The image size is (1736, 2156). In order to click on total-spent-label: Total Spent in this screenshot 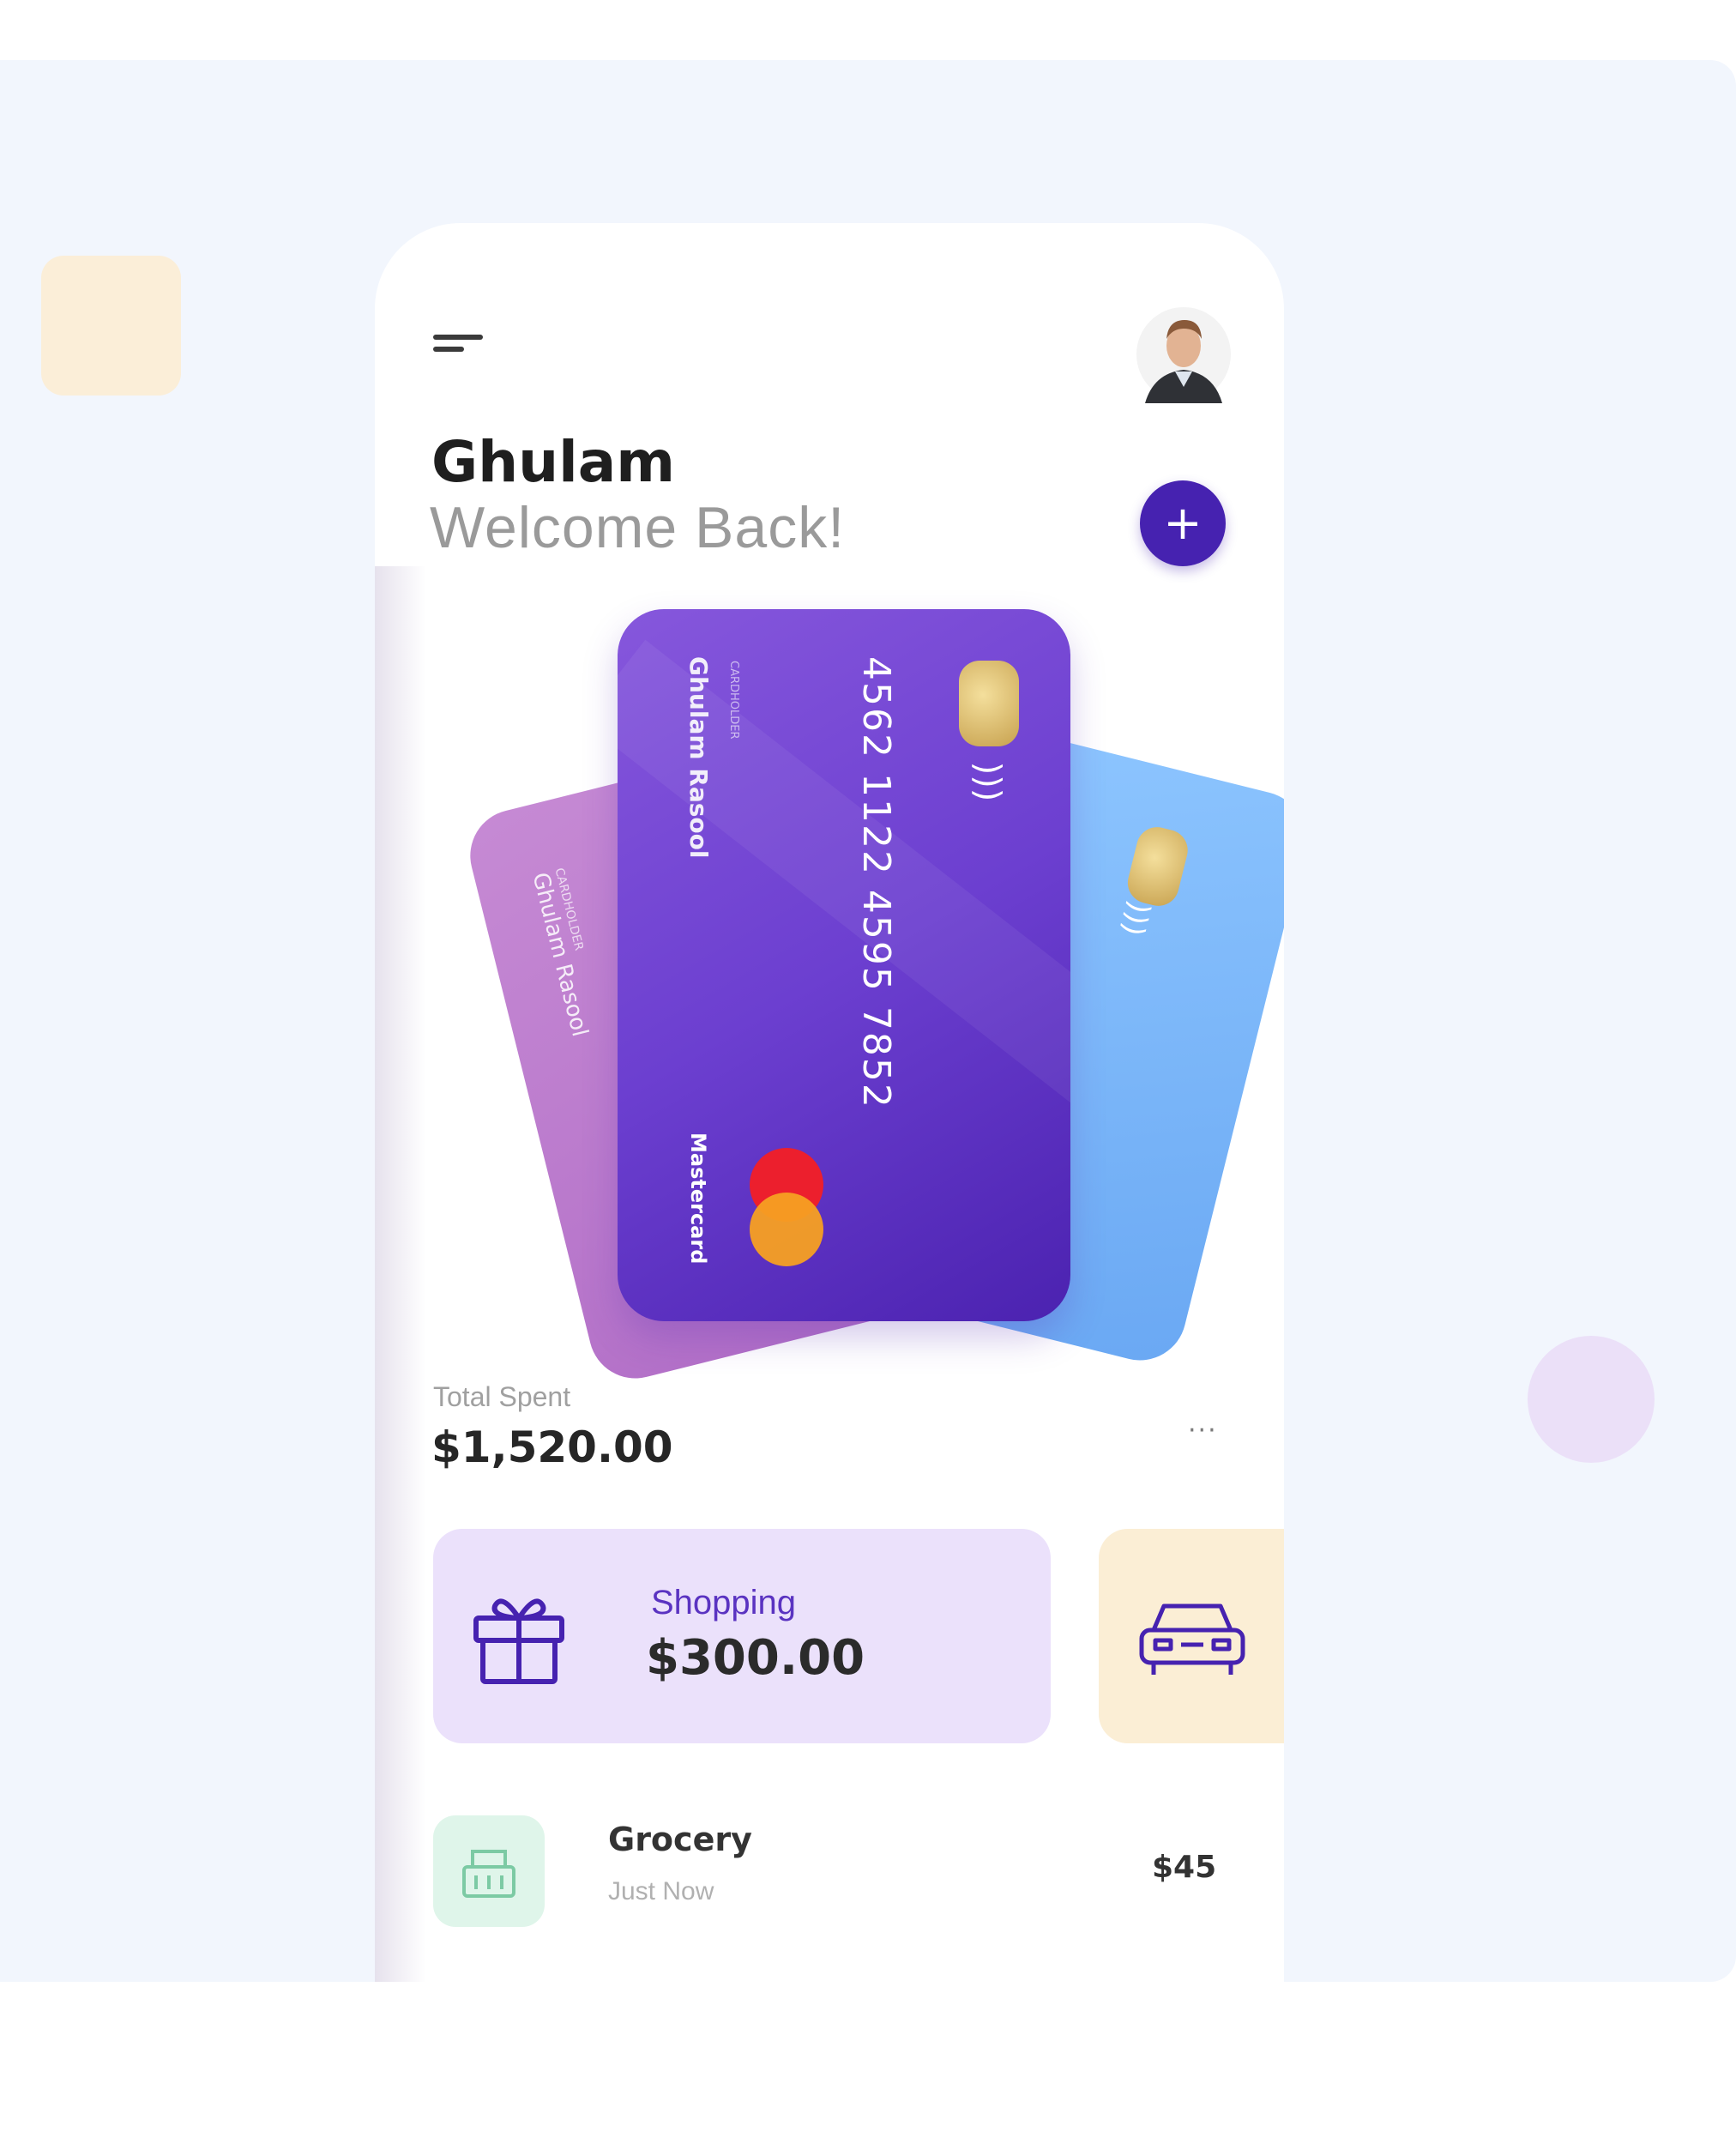, I will do `click(502, 1396)`.